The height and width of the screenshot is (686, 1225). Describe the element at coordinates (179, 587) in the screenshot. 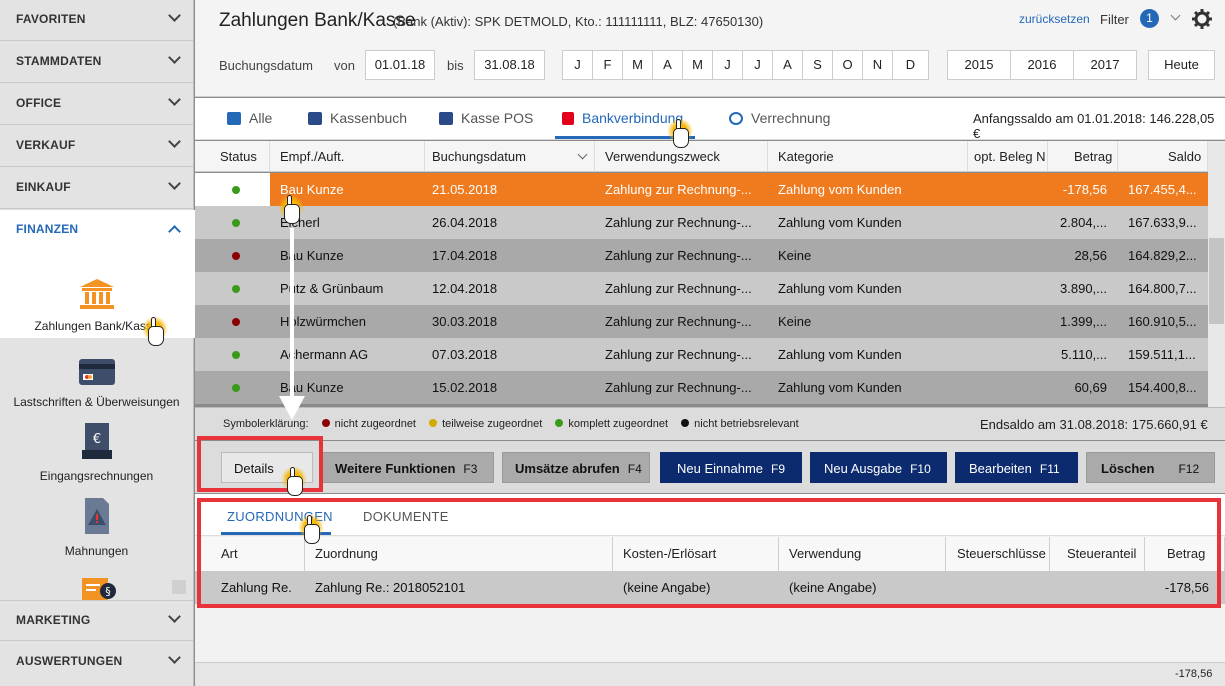

I see `scroll-down-button` at that location.